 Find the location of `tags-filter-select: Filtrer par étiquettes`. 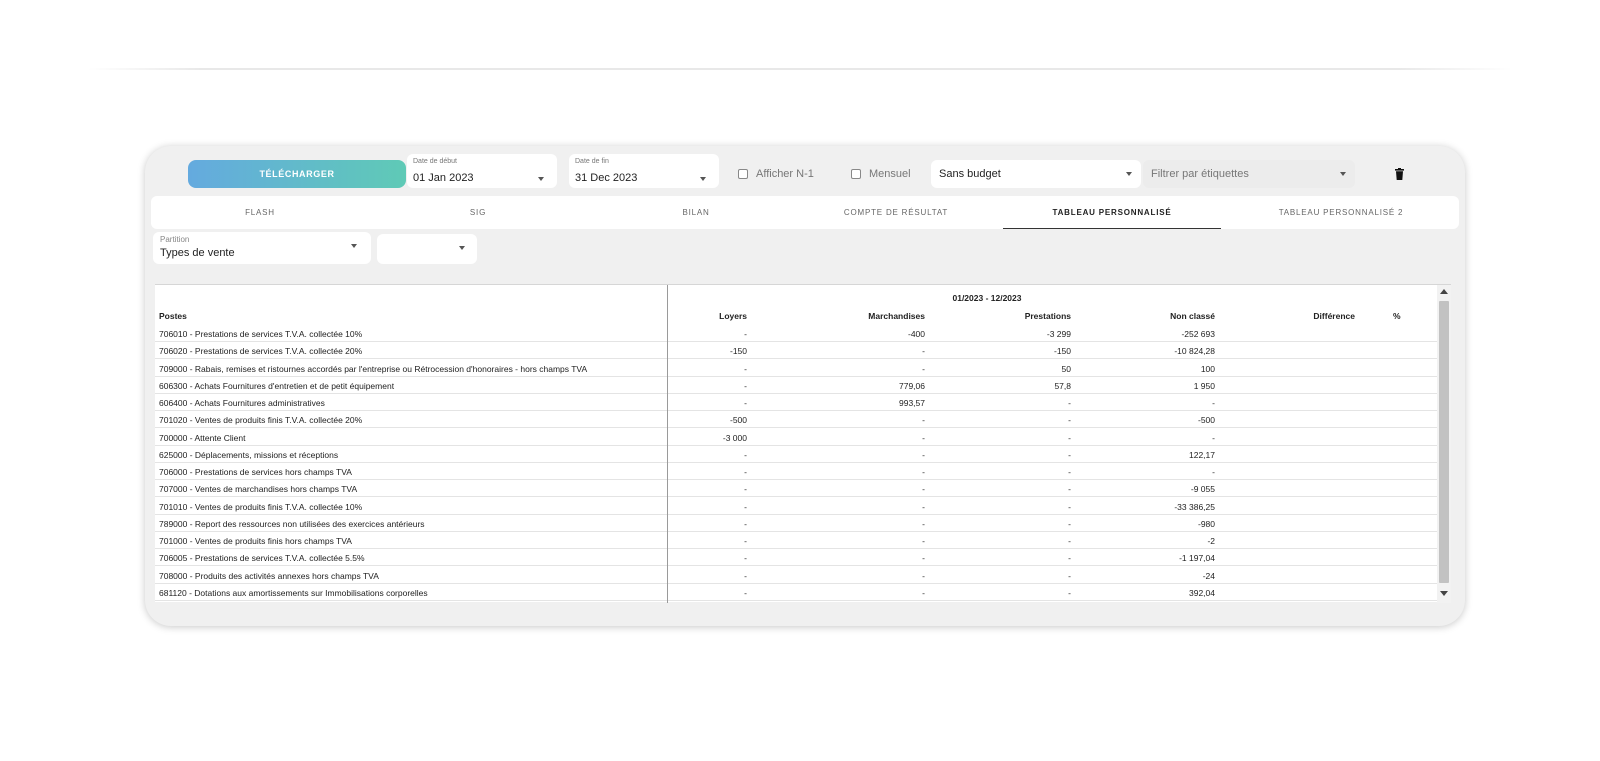

tags-filter-select: Filtrer par étiquettes is located at coordinates (1249, 174).